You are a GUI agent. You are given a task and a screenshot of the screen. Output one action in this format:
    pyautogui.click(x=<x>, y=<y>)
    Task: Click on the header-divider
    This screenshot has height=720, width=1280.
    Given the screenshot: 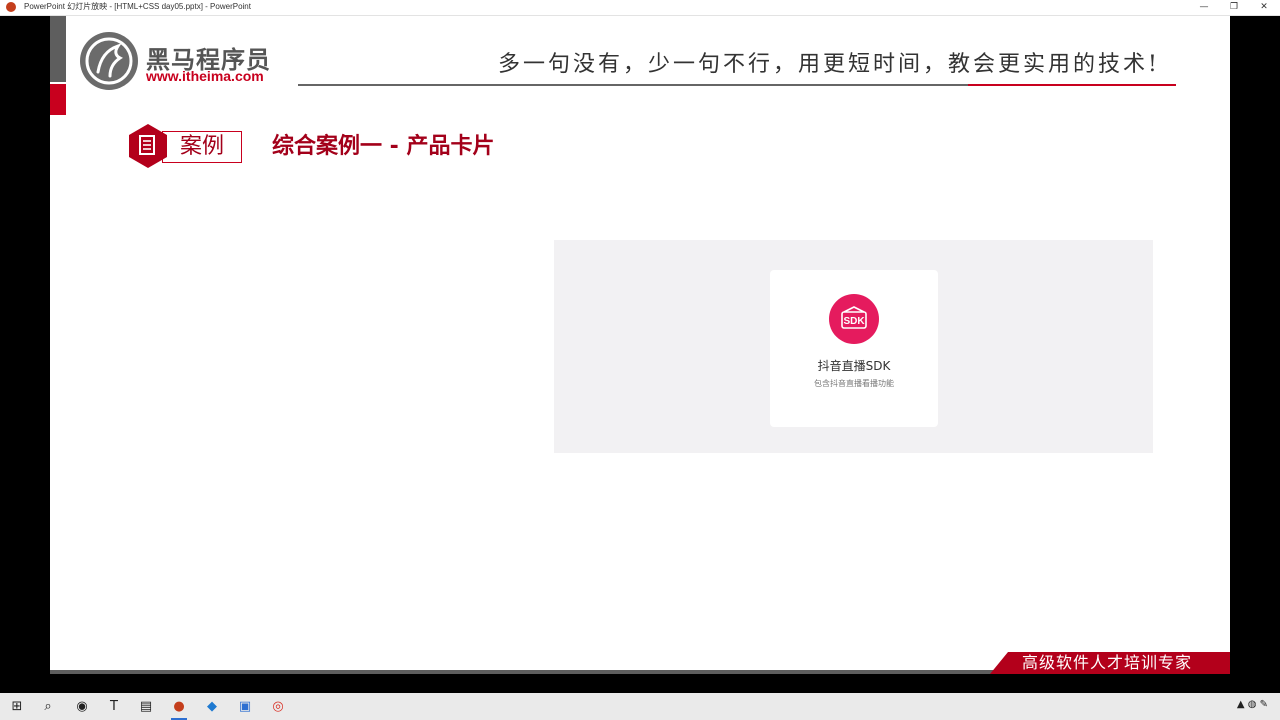 What is the action you would take?
    pyautogui.click(x=633, y=85)
    